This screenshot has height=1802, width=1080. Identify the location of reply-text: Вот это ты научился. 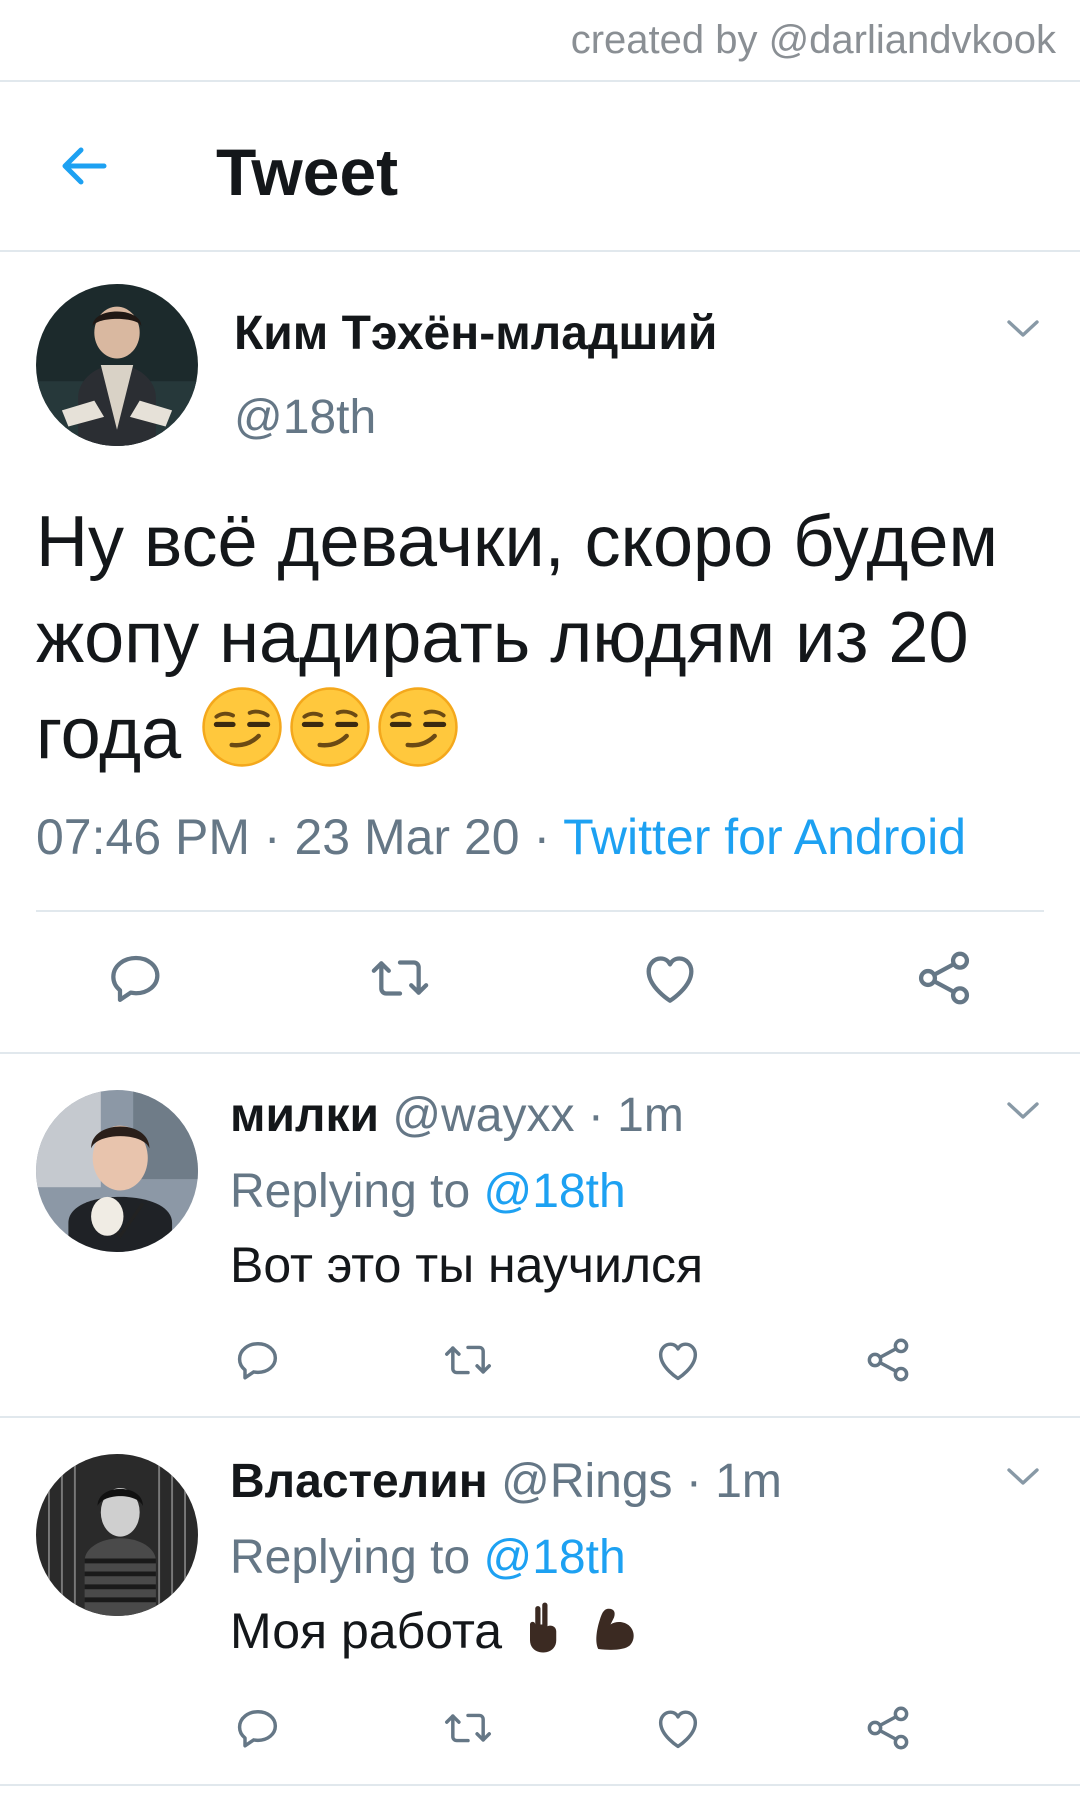
(467, 1265).